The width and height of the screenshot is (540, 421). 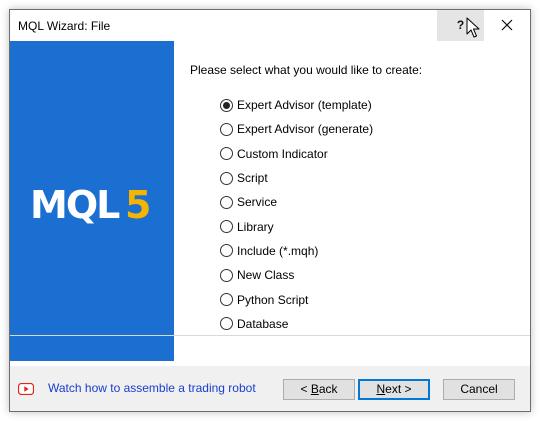 I want to click on logo-accent-text: 5, so click(x=138, y=205).